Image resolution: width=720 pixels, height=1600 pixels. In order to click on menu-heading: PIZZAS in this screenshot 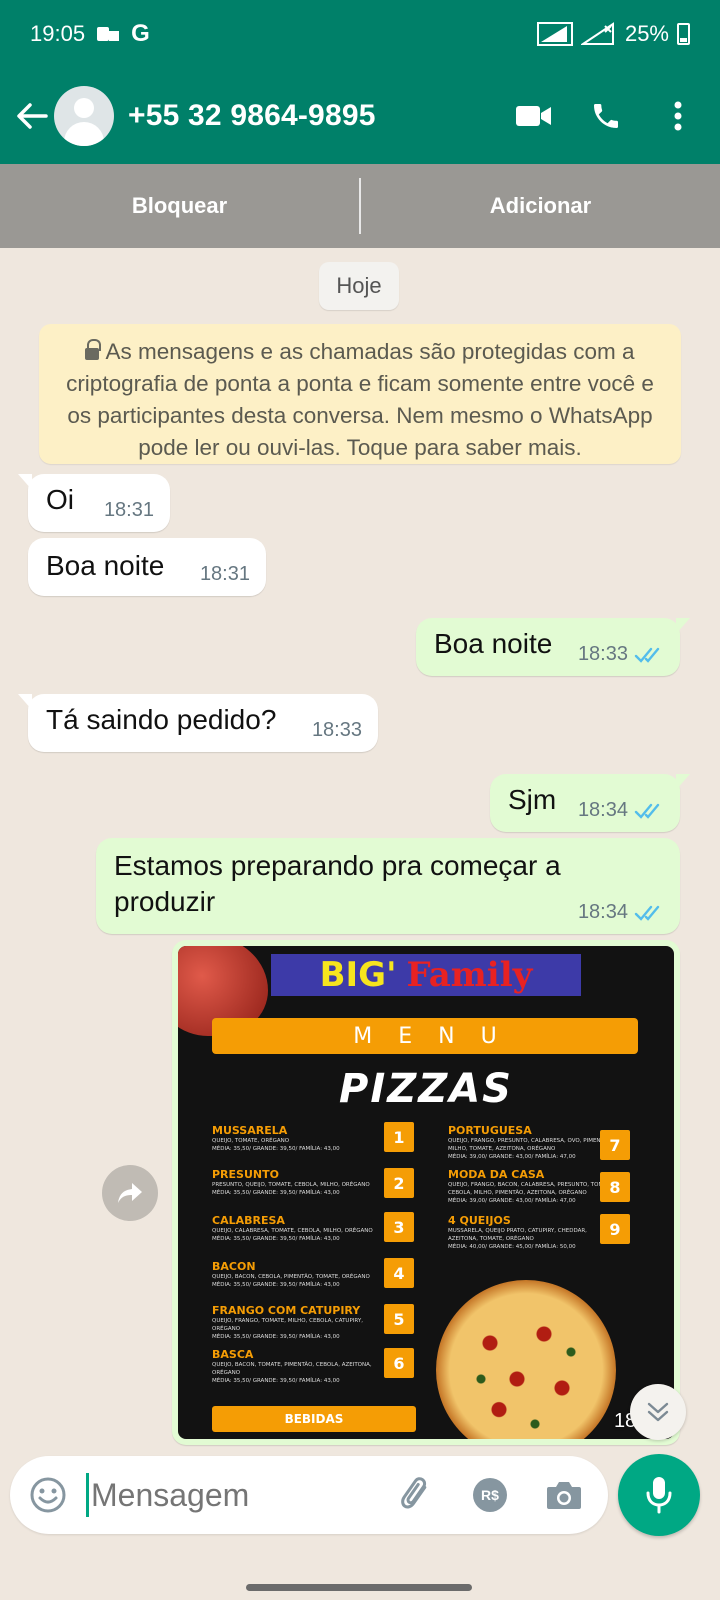, I will do `click(426, 1089)`.